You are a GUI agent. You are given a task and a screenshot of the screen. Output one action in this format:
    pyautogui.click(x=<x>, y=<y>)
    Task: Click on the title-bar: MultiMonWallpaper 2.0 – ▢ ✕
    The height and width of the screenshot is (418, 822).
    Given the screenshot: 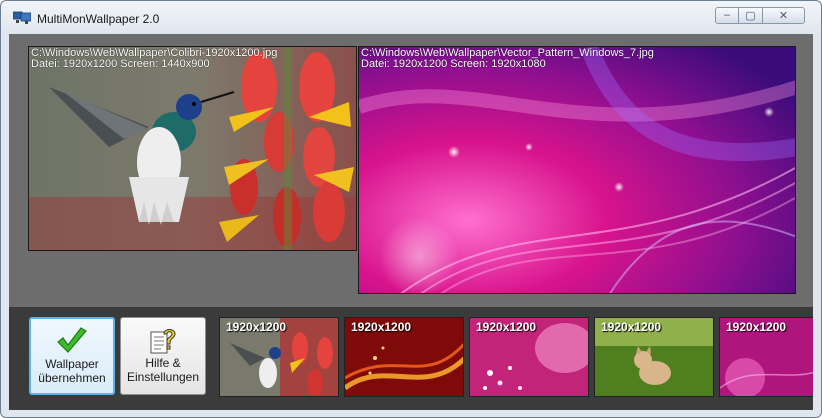 What is the action you would take?
    pyautogui.click(x=411, y=18)
    